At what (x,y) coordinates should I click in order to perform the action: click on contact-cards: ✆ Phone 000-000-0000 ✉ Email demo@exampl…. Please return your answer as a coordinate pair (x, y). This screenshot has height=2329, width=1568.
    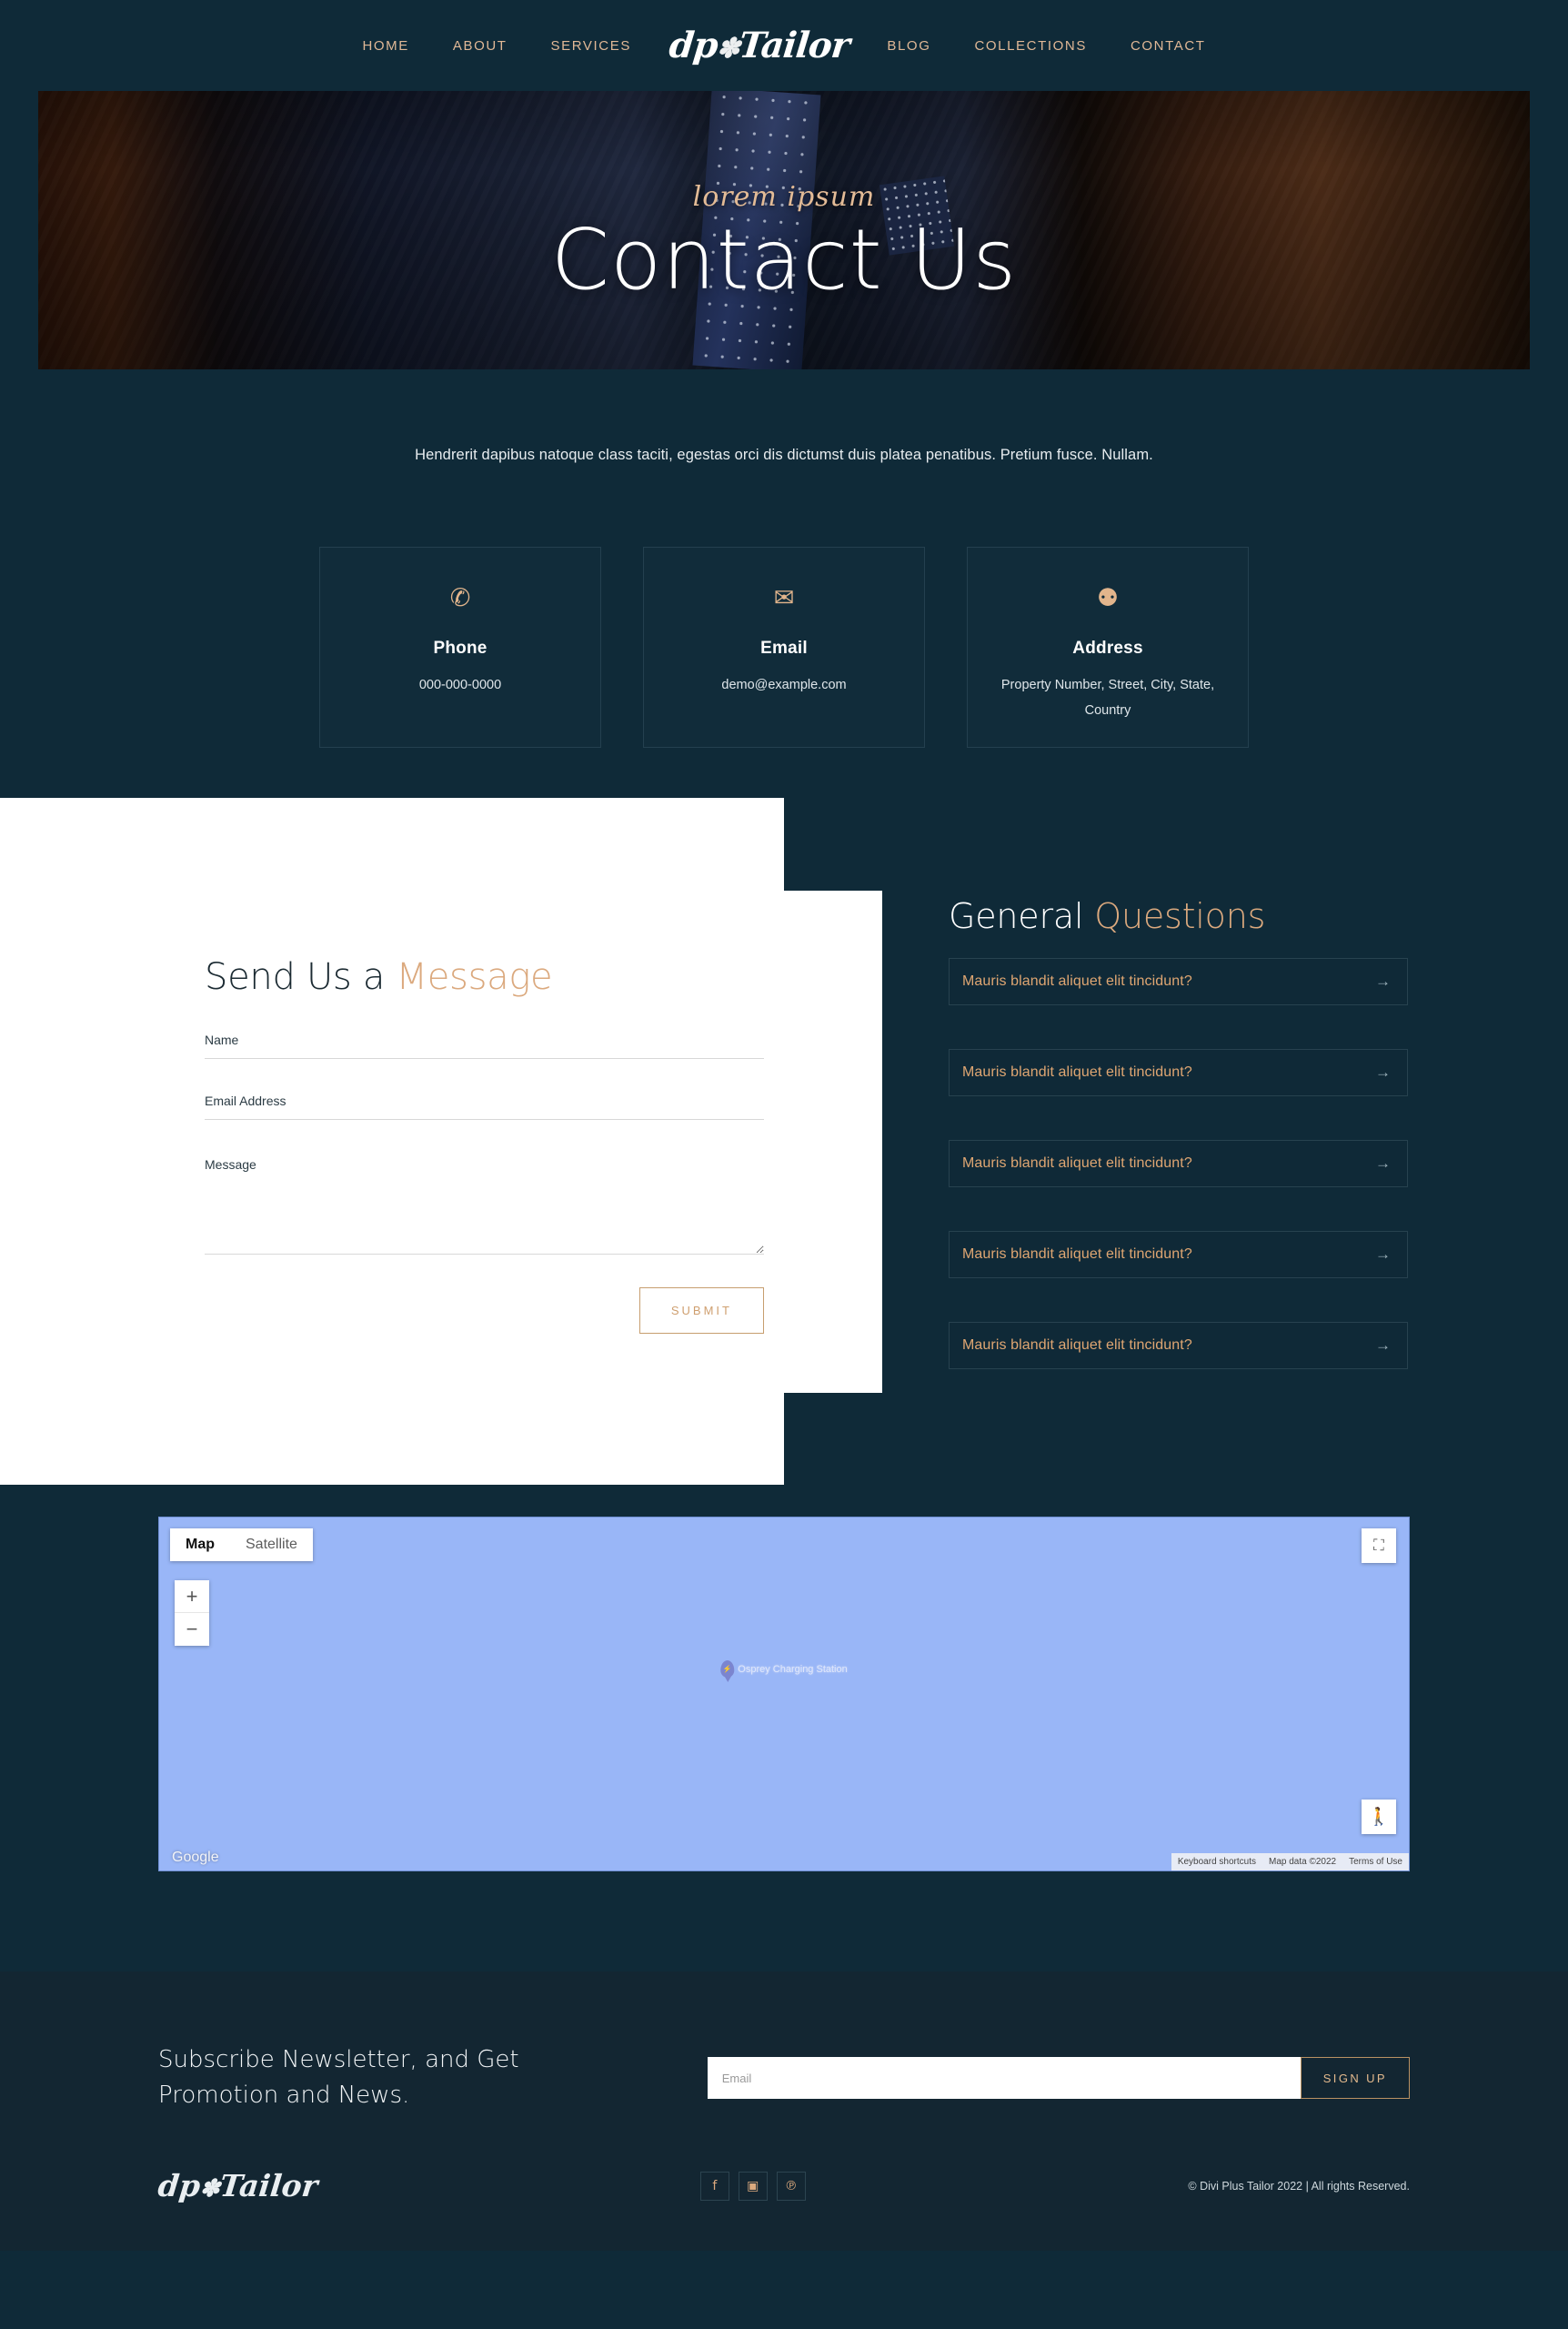
    Looking at the image, I should click on (784, 648).